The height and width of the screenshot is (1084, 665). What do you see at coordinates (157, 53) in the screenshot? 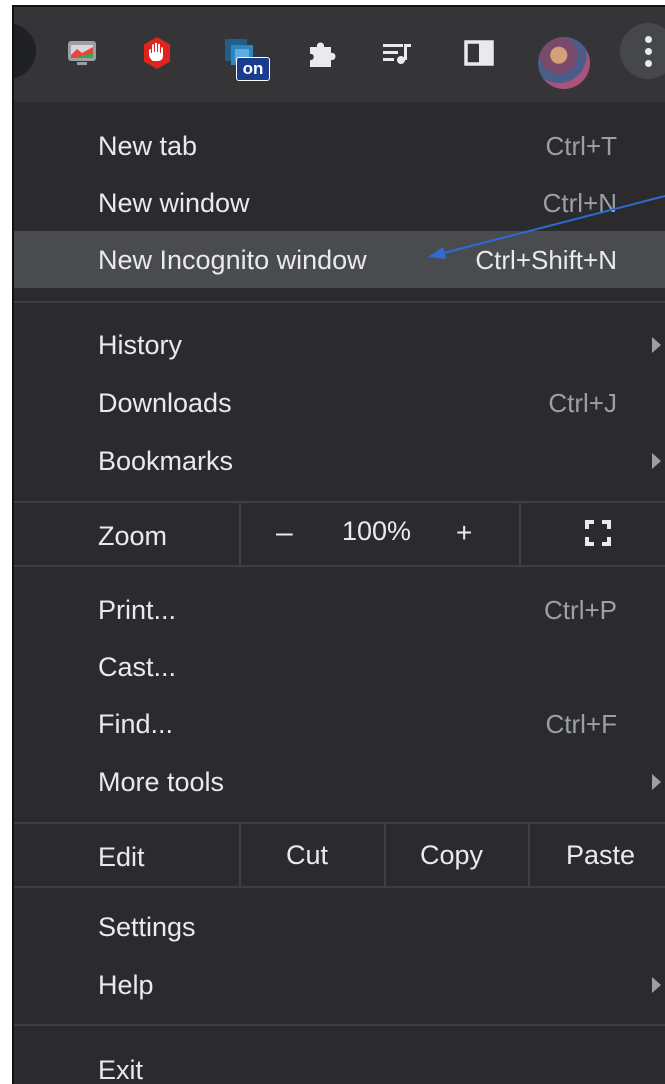
I see `ad-block-hand-icon` at bounding box center [157, 53].